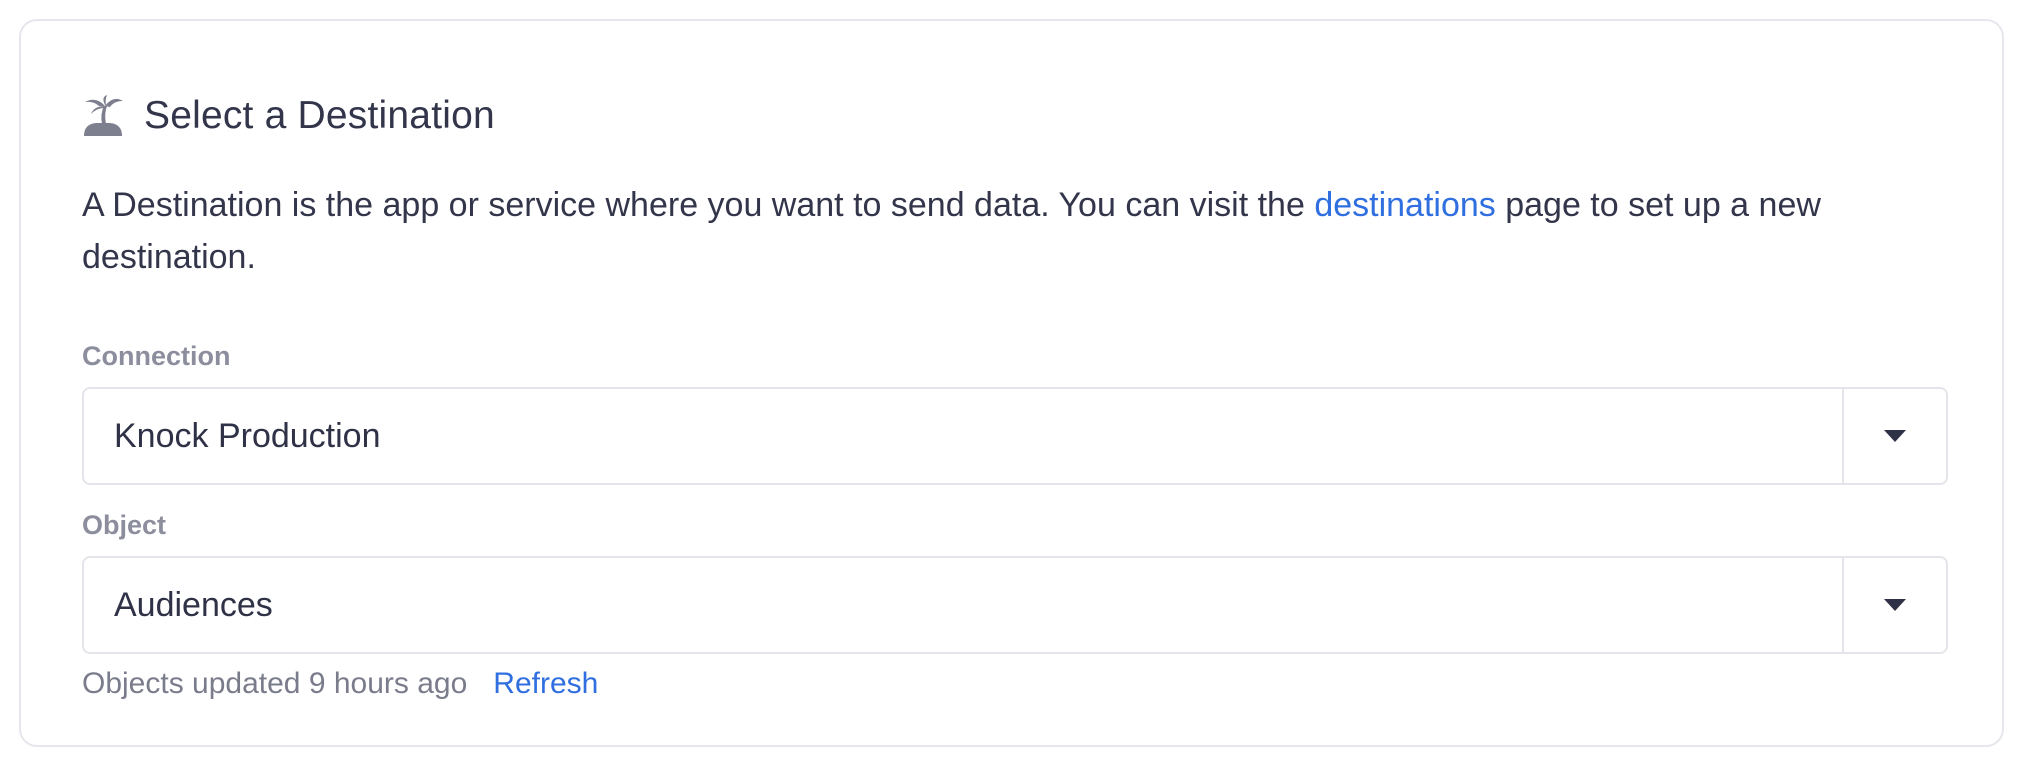 This screenshot has height=774, width=2028. Describe the element at coordinates (124, 525) in the screenshot. I see `object-label: Object` at that location.